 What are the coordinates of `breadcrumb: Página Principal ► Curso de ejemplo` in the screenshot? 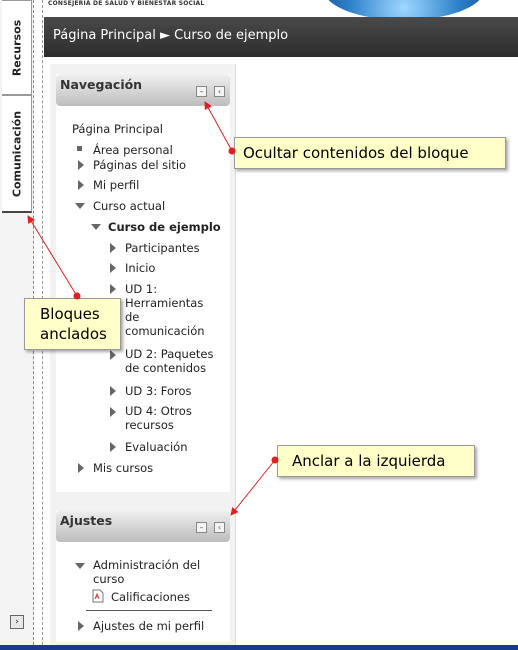 It's located at (281, 37).